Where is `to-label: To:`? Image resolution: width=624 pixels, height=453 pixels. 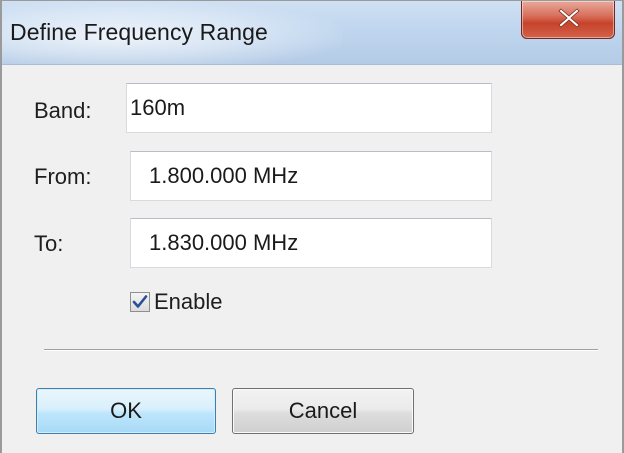 to-label: To: is located at coordinates (49, 243).